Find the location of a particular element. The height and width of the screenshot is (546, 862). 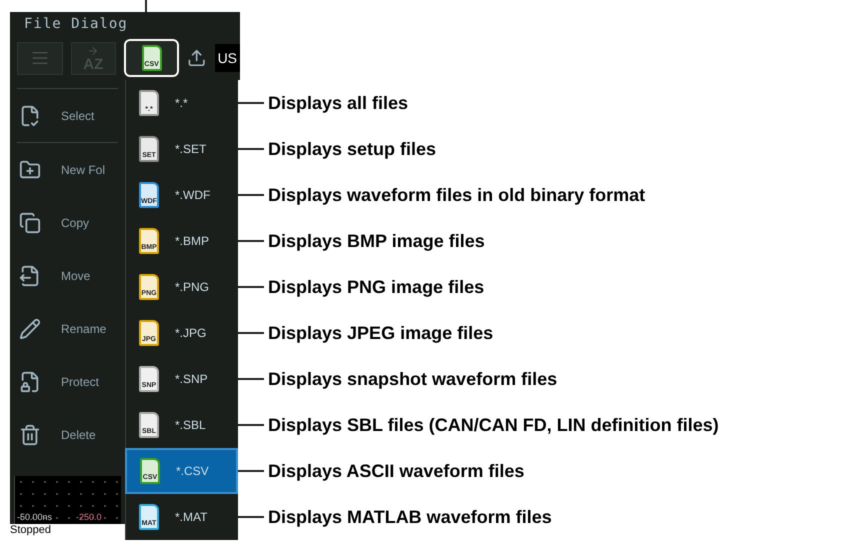

callout-text: Displays SBL files (CAN/CAN FD, LIN definition files) is located at coordinates (493, 425).